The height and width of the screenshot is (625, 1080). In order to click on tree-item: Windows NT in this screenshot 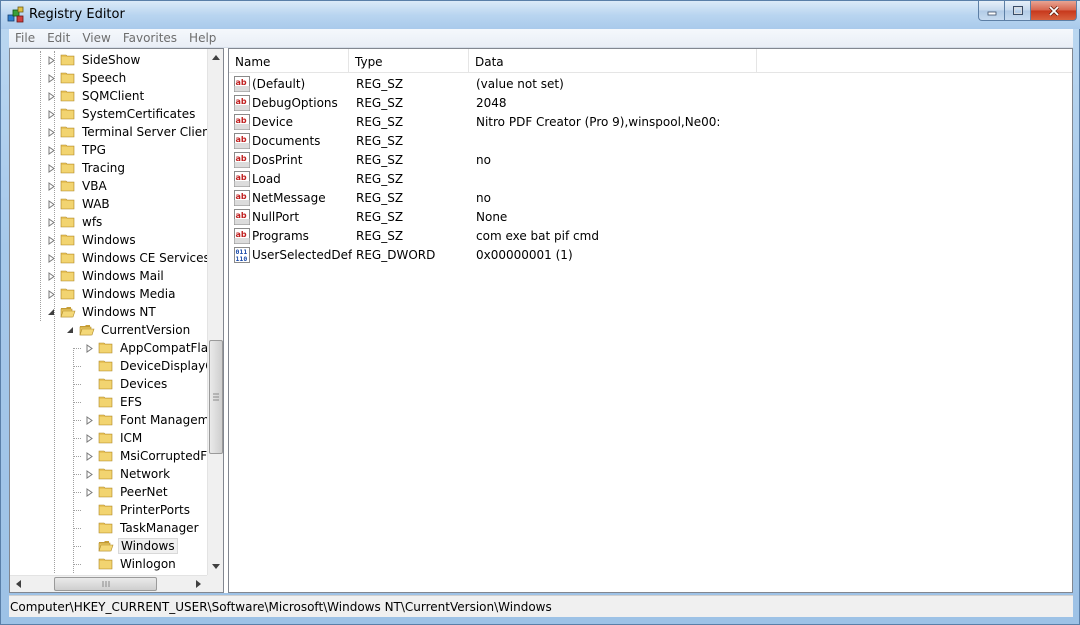, I will do `click(102, 312)`.